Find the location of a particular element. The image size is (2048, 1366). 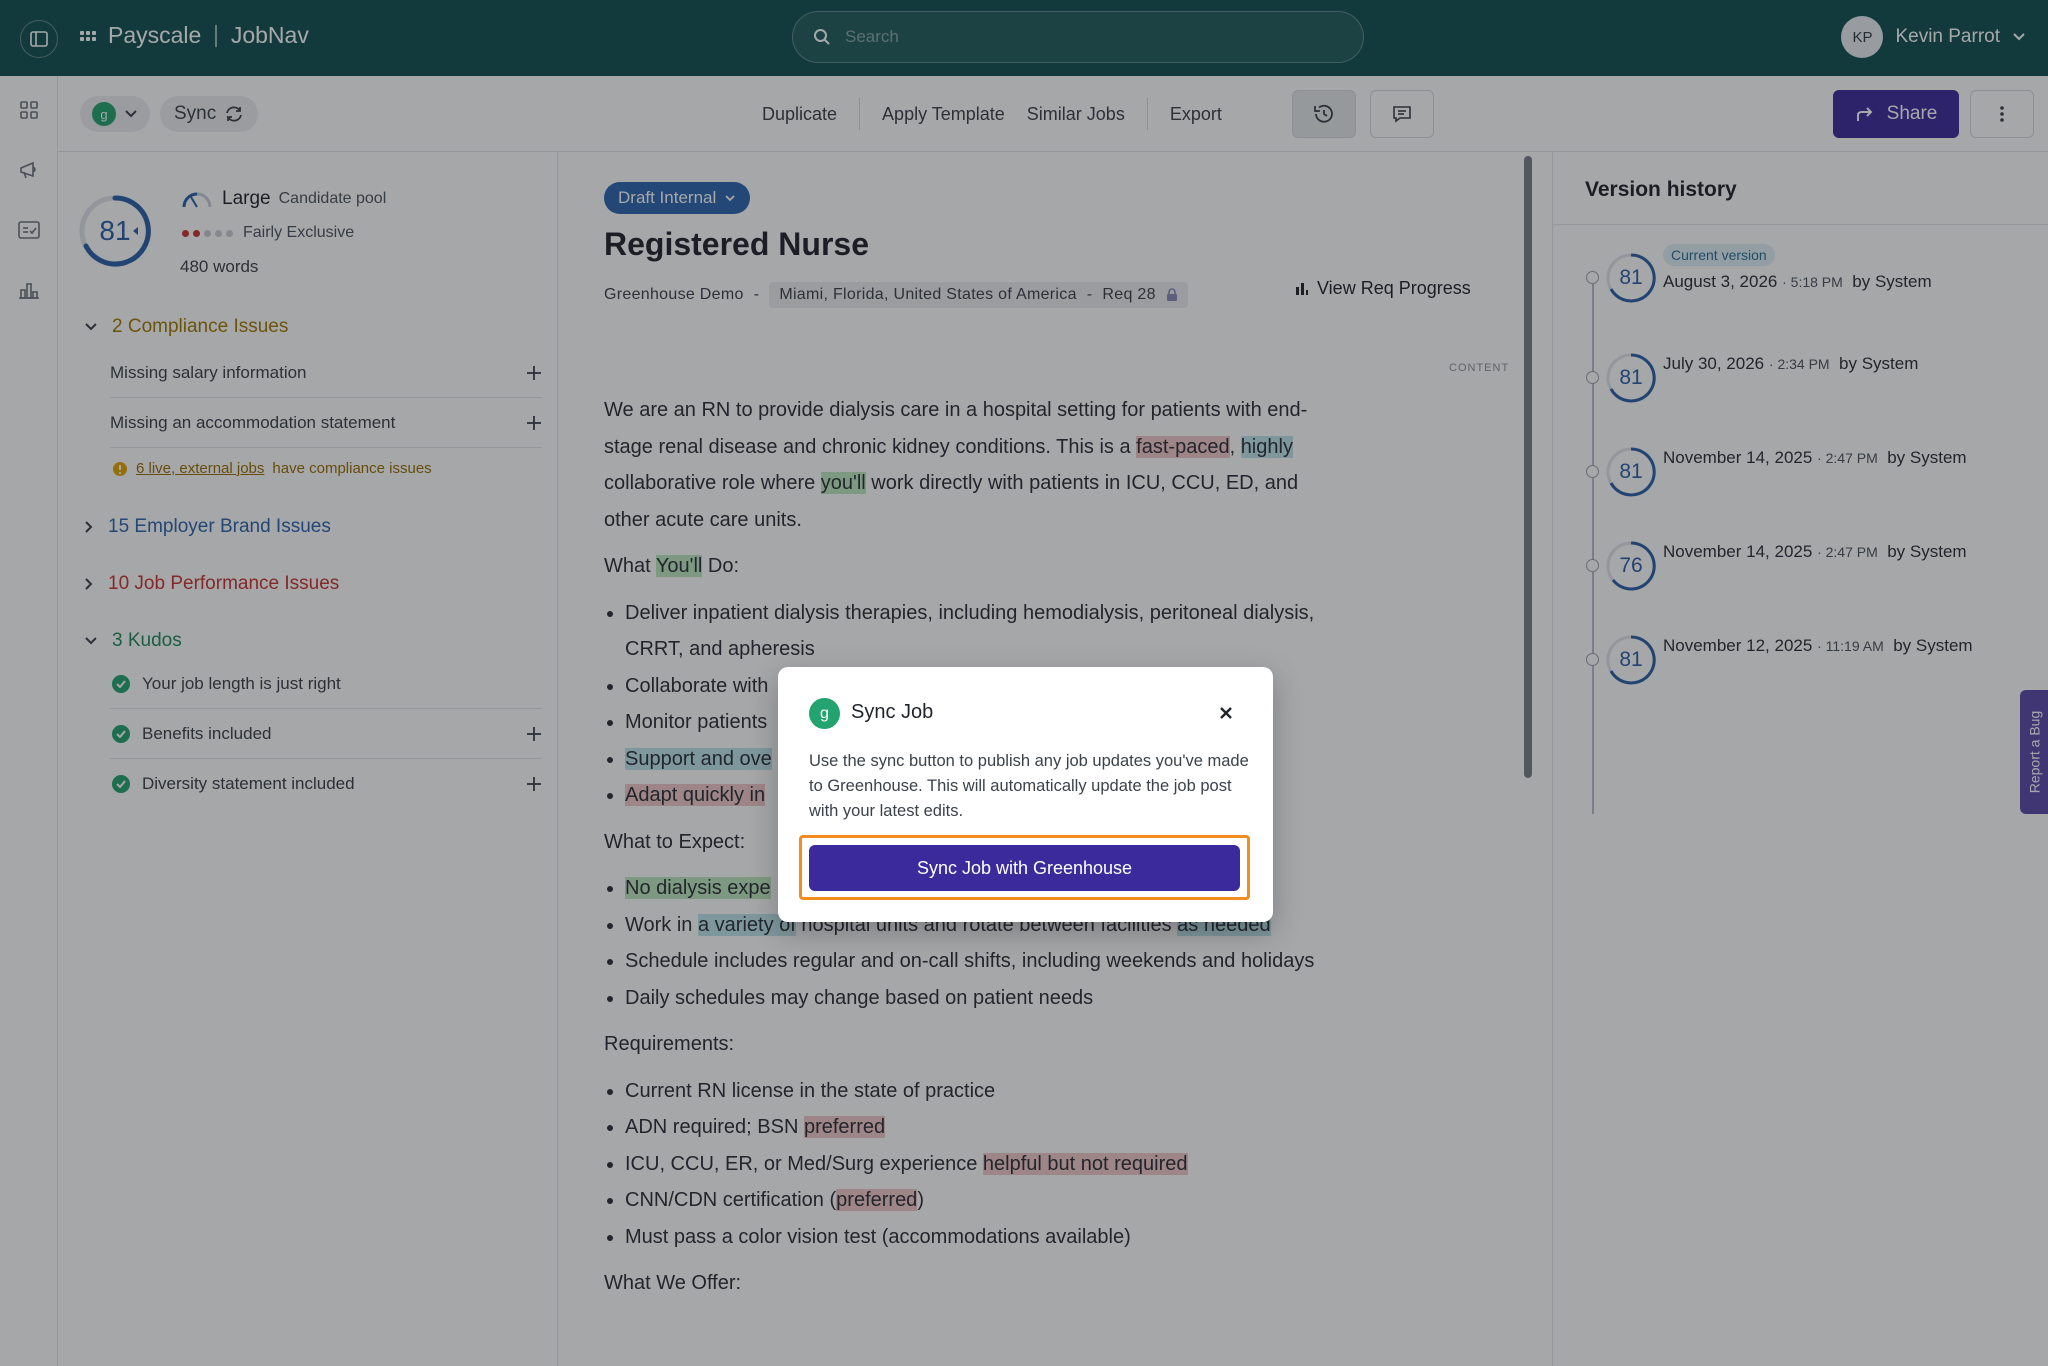

dialog-title: Sync Job is located at coordinates (892, 712).